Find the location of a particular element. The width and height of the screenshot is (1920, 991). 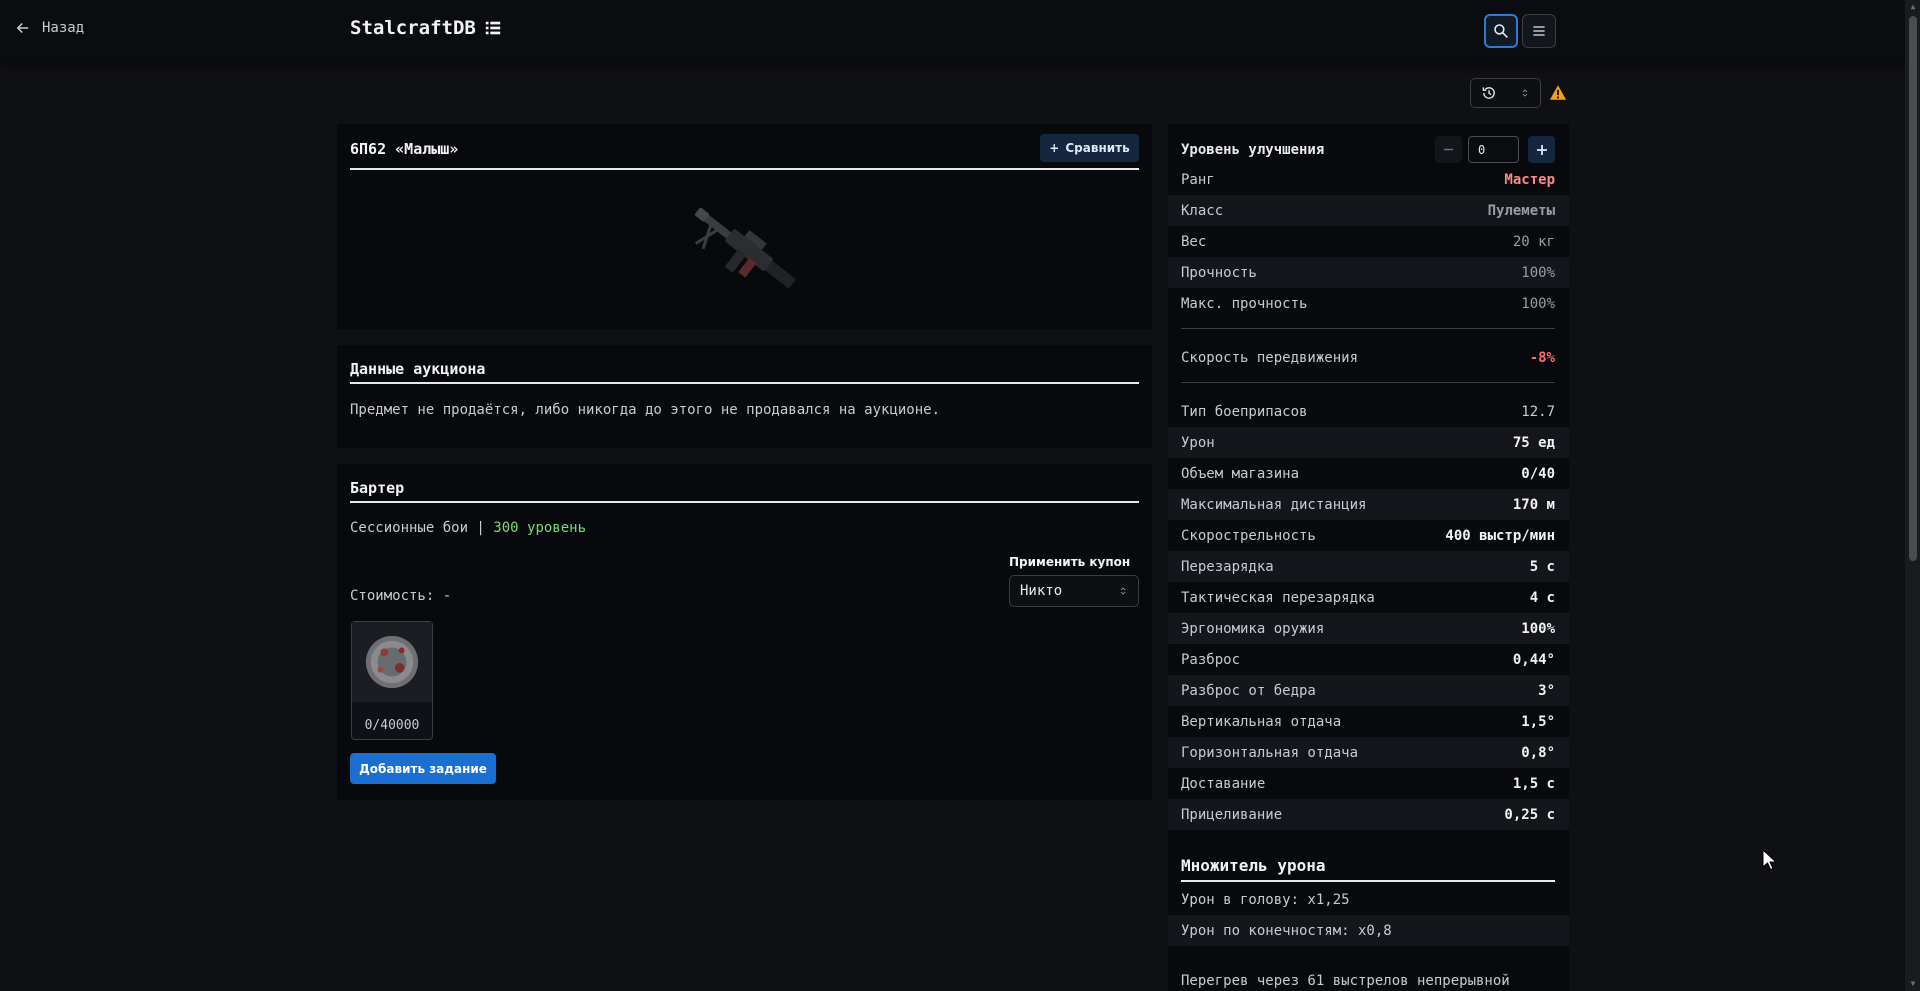

compare-label: Сравнить is located at coordinates (1097, 148).